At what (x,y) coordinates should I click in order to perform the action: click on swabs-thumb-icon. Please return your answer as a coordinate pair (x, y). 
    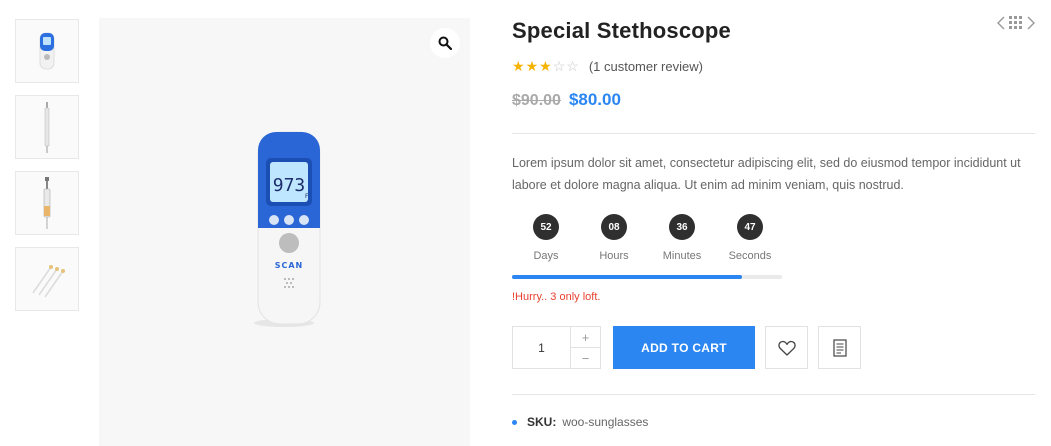
    Looking at the image, I should click on (48, 281).